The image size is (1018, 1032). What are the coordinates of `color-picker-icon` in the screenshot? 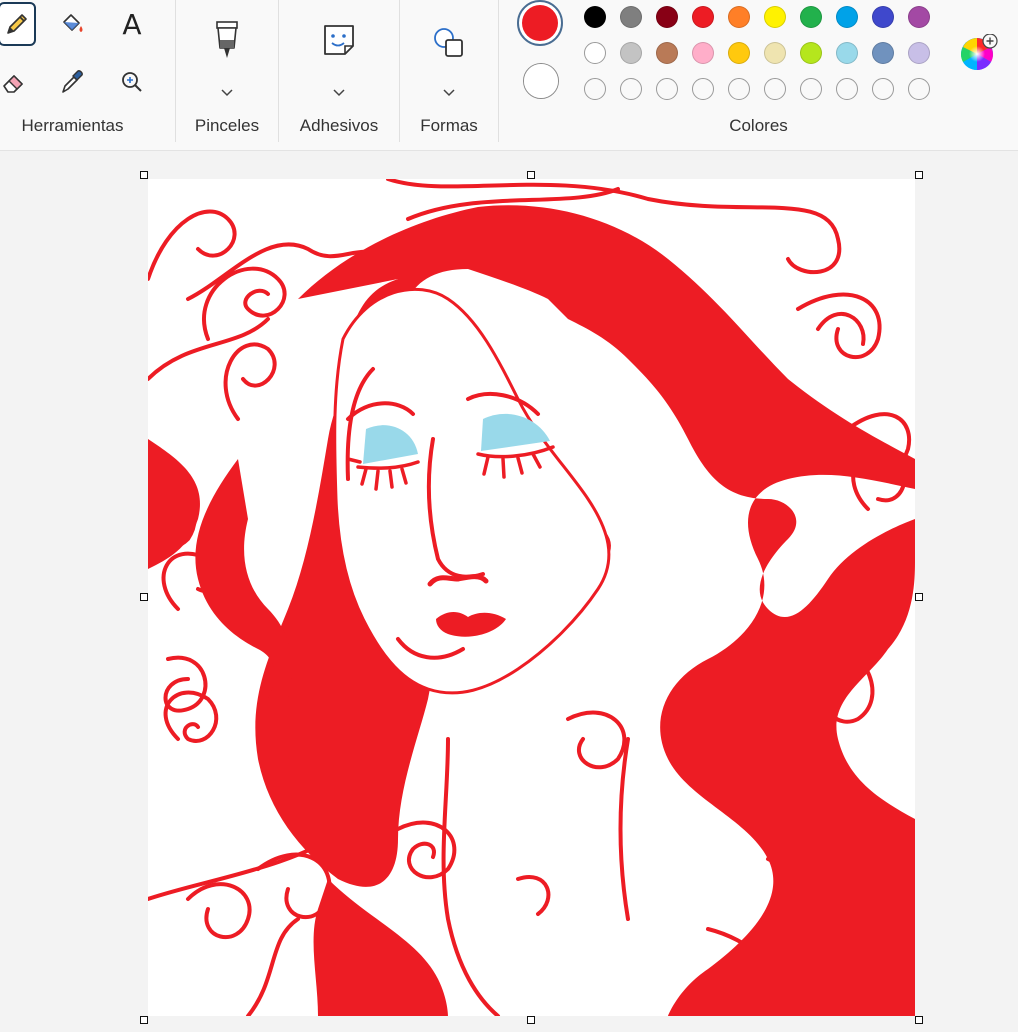 It's located at (72, 81).